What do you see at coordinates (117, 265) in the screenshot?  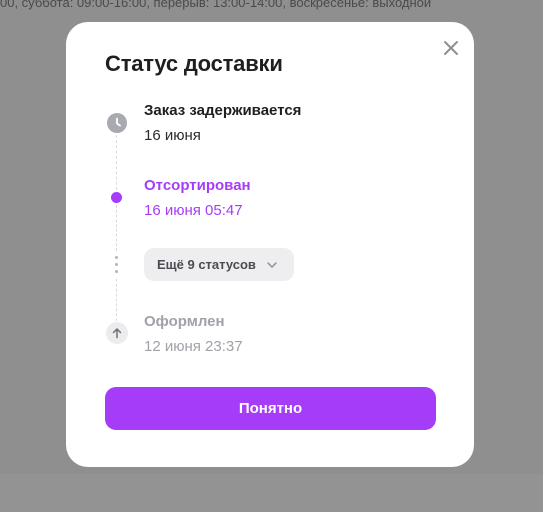 I see `more-dots-icon` at bounding box center [117, 265].